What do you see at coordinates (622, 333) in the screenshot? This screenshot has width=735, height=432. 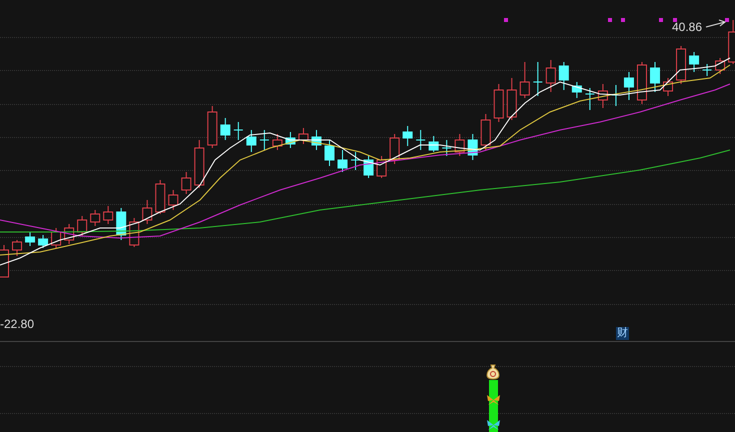 I see `event-badge: 财` at bounding box center [622, 333].